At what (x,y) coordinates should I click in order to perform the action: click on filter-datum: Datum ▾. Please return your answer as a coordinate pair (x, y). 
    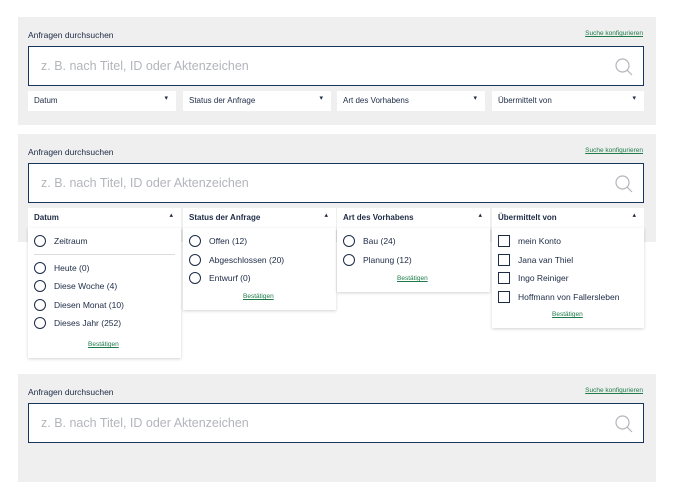
    Looking at the image, I should click on (102, 101).